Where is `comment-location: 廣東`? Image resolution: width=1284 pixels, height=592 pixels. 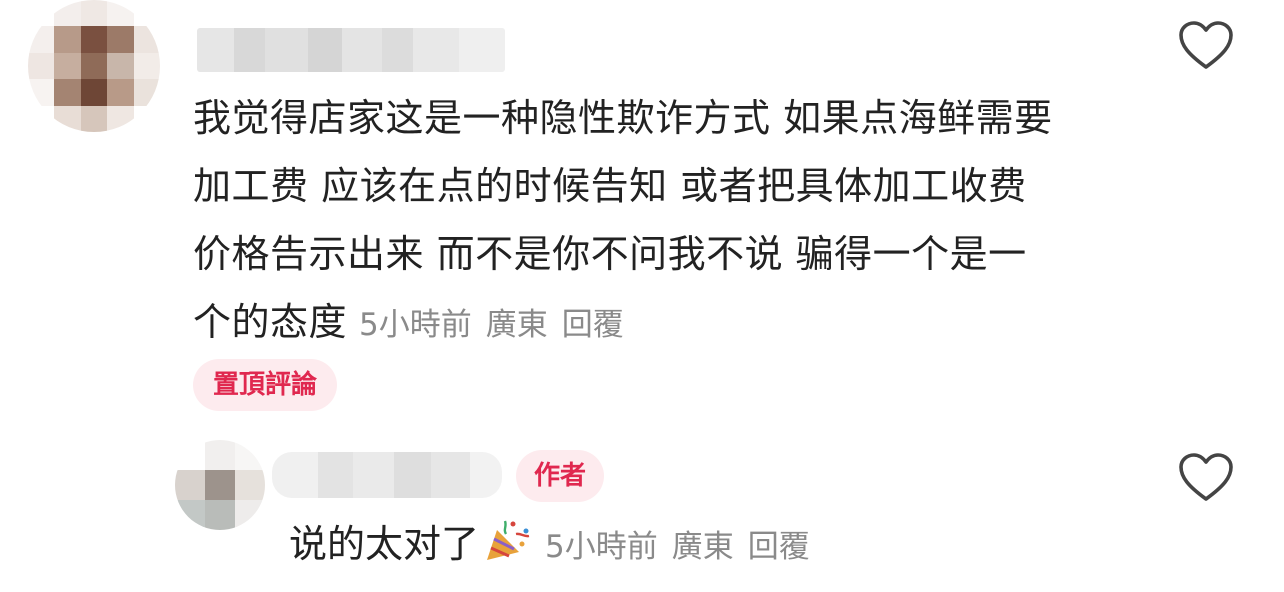
comment-location: 廣東 is located at coordinates (516, 325).